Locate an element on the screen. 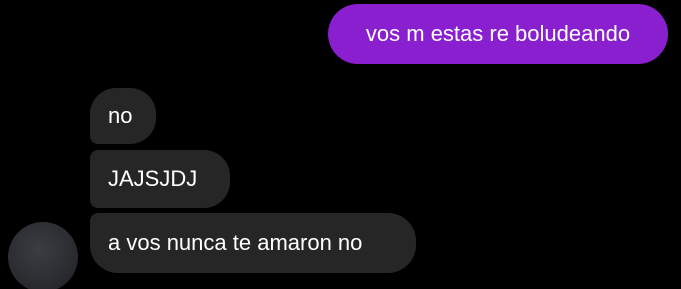  received-message-bubble: no is located at coordinates (123, 116).